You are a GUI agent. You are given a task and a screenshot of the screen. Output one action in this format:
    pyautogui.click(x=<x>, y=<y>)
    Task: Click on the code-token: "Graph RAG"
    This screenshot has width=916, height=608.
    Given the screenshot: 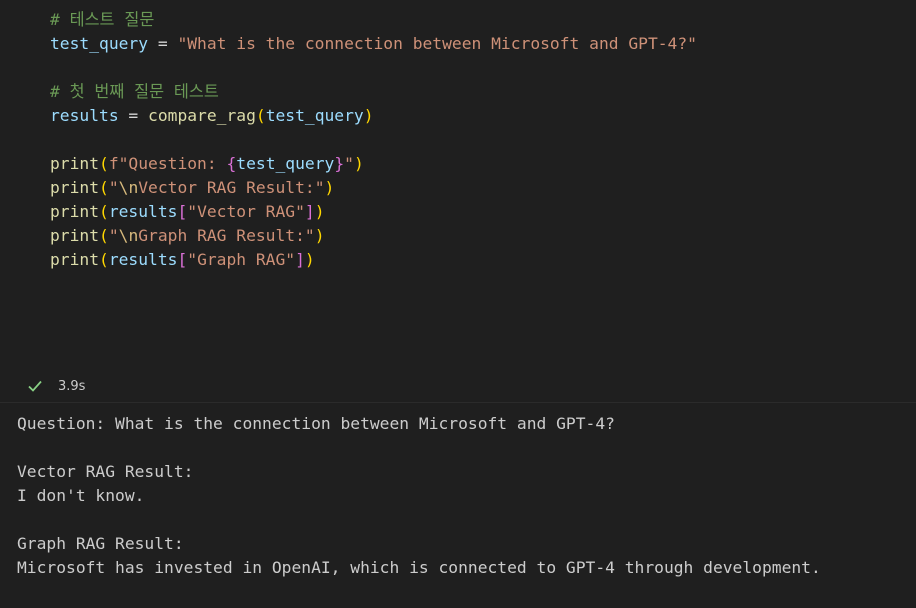 What is the action you would take?
    pyautogui.click(x=241, y=259)
    